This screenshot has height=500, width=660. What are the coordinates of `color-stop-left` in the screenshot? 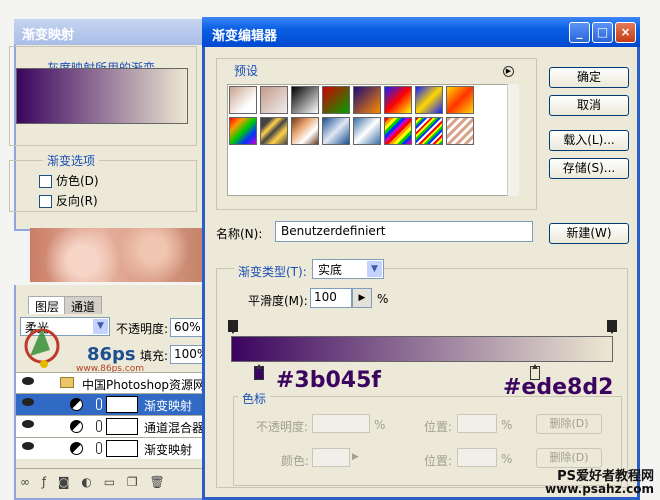 It's located at (259, 372).